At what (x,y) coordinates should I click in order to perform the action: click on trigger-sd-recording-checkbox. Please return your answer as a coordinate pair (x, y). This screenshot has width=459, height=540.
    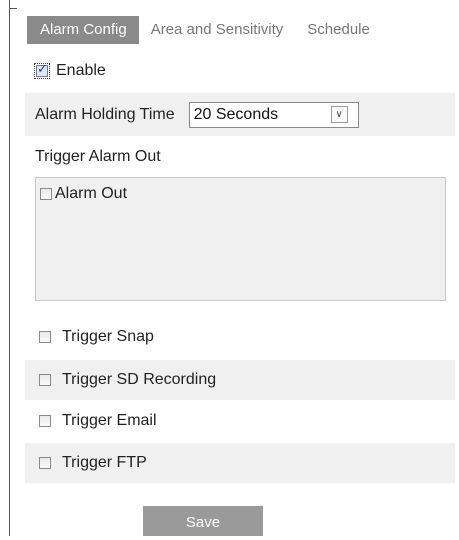
    Looking at the image, I should click on (45, 380).